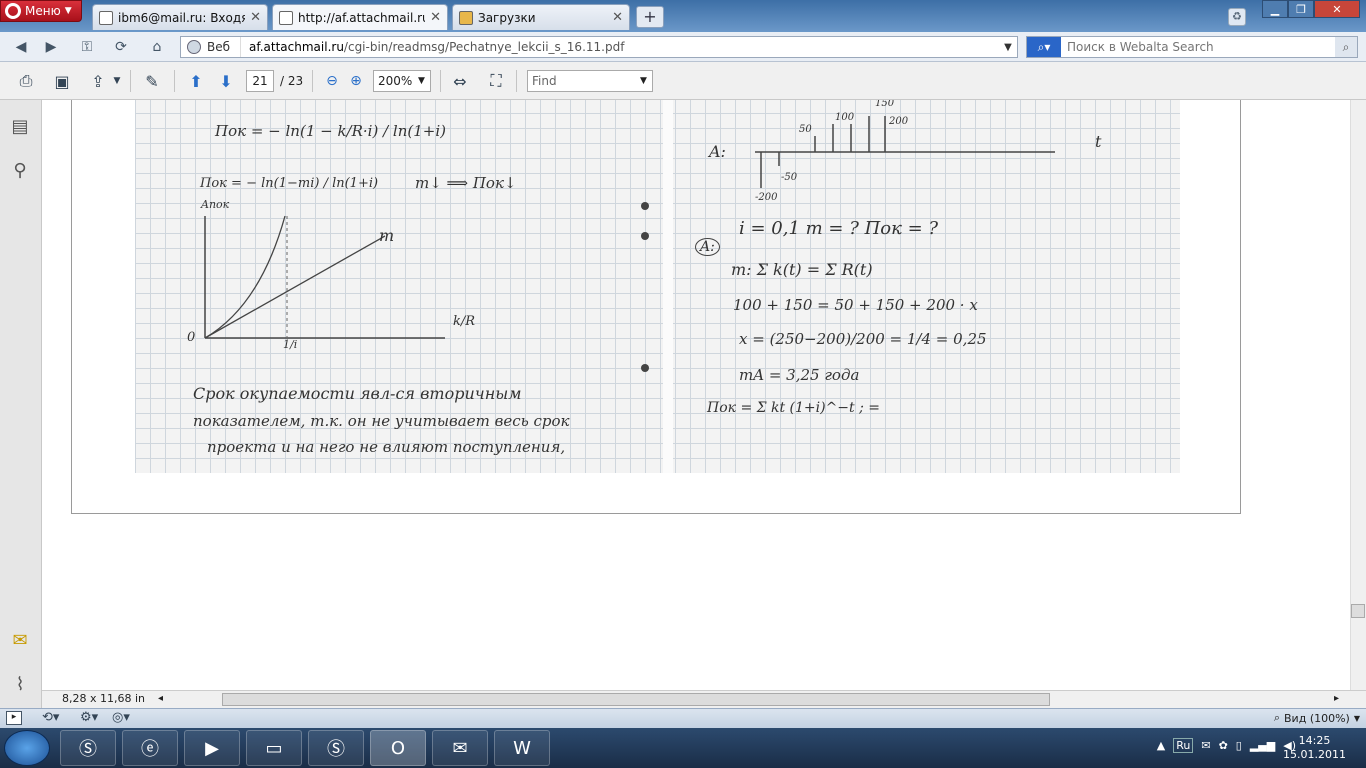  I want to click on equation-3: x = (250−200)/200 = 1/4 = 0,25, so click(863, 339).